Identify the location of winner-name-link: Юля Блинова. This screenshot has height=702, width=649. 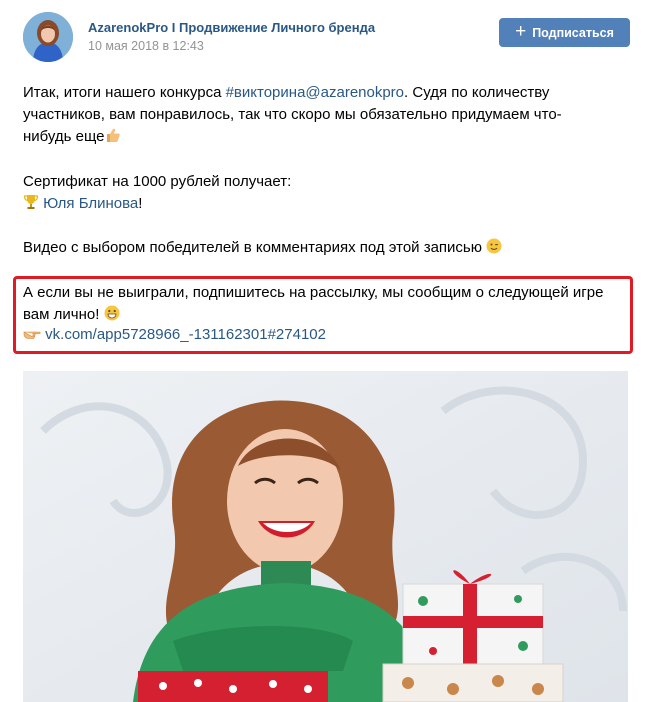
(90, 203).